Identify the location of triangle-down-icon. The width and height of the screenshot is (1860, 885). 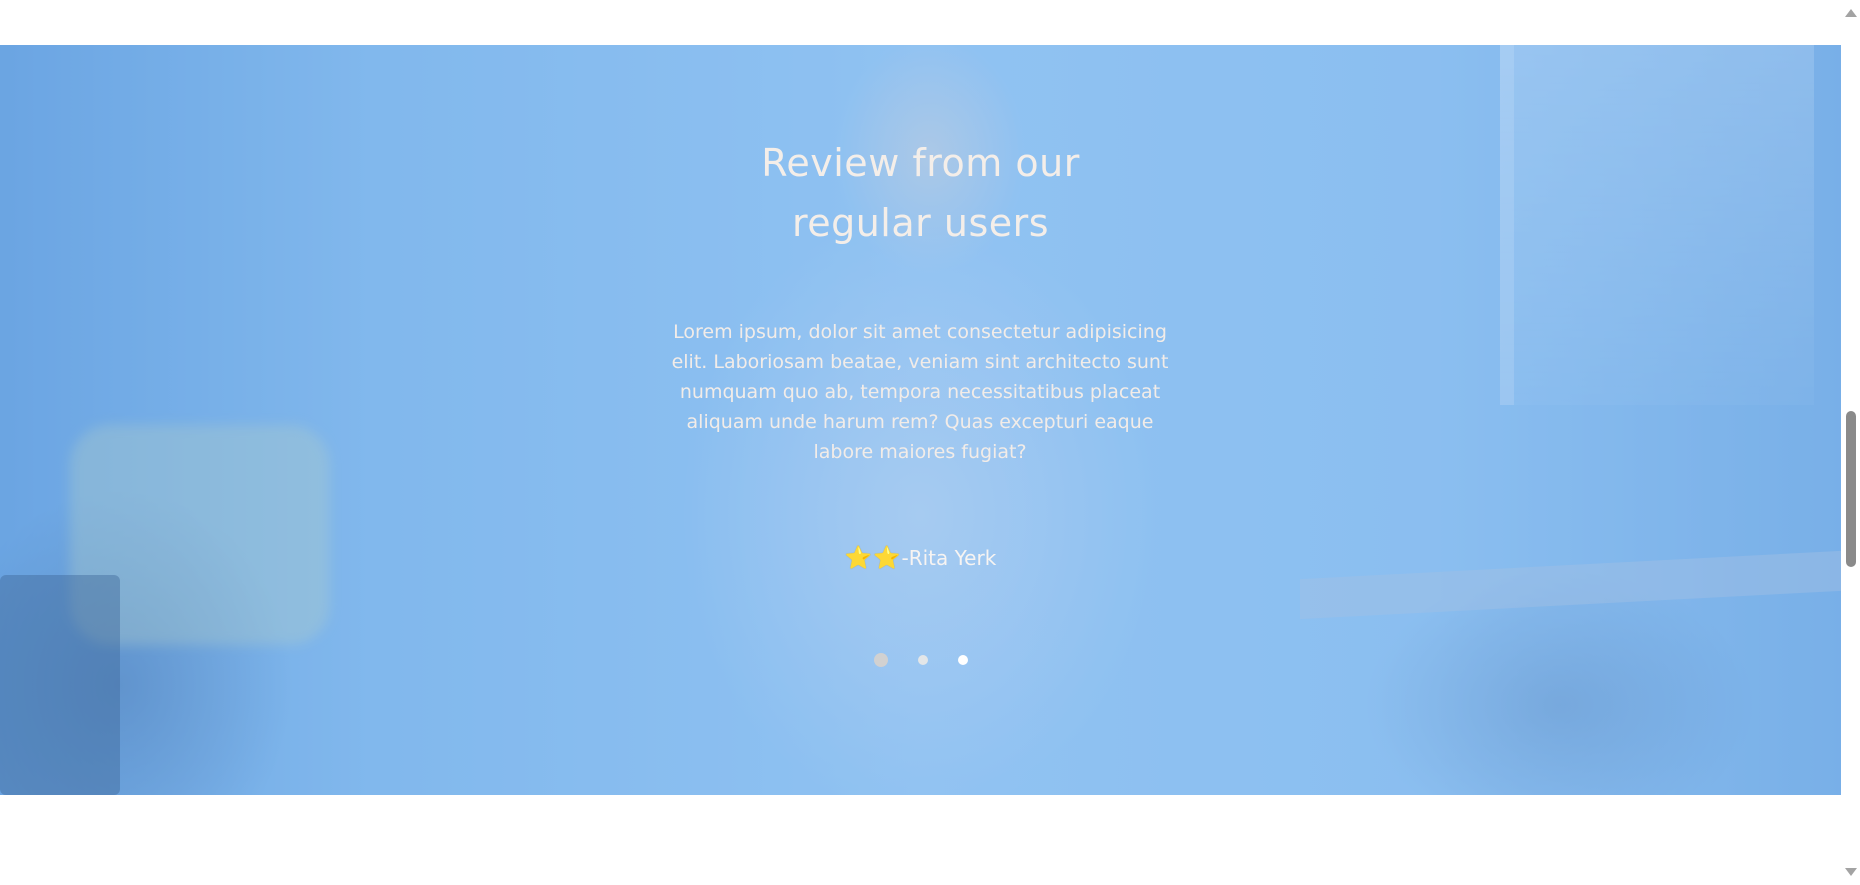
(1851, 872).